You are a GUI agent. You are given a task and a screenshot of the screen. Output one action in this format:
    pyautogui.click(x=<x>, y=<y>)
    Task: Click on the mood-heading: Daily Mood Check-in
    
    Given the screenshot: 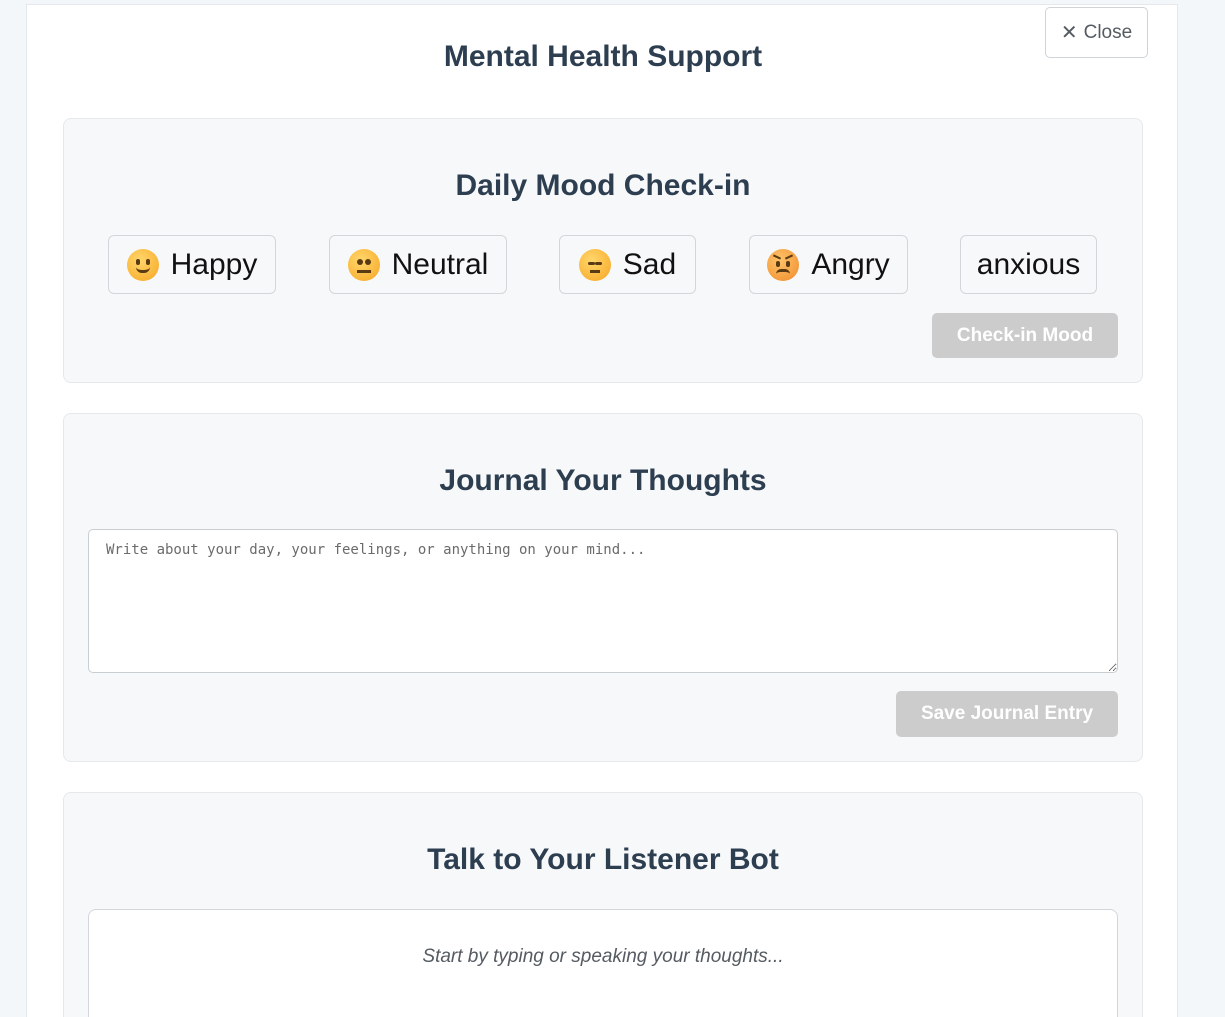 What is the action you would take?
    pyautogui.click(x=603, y=185)
    